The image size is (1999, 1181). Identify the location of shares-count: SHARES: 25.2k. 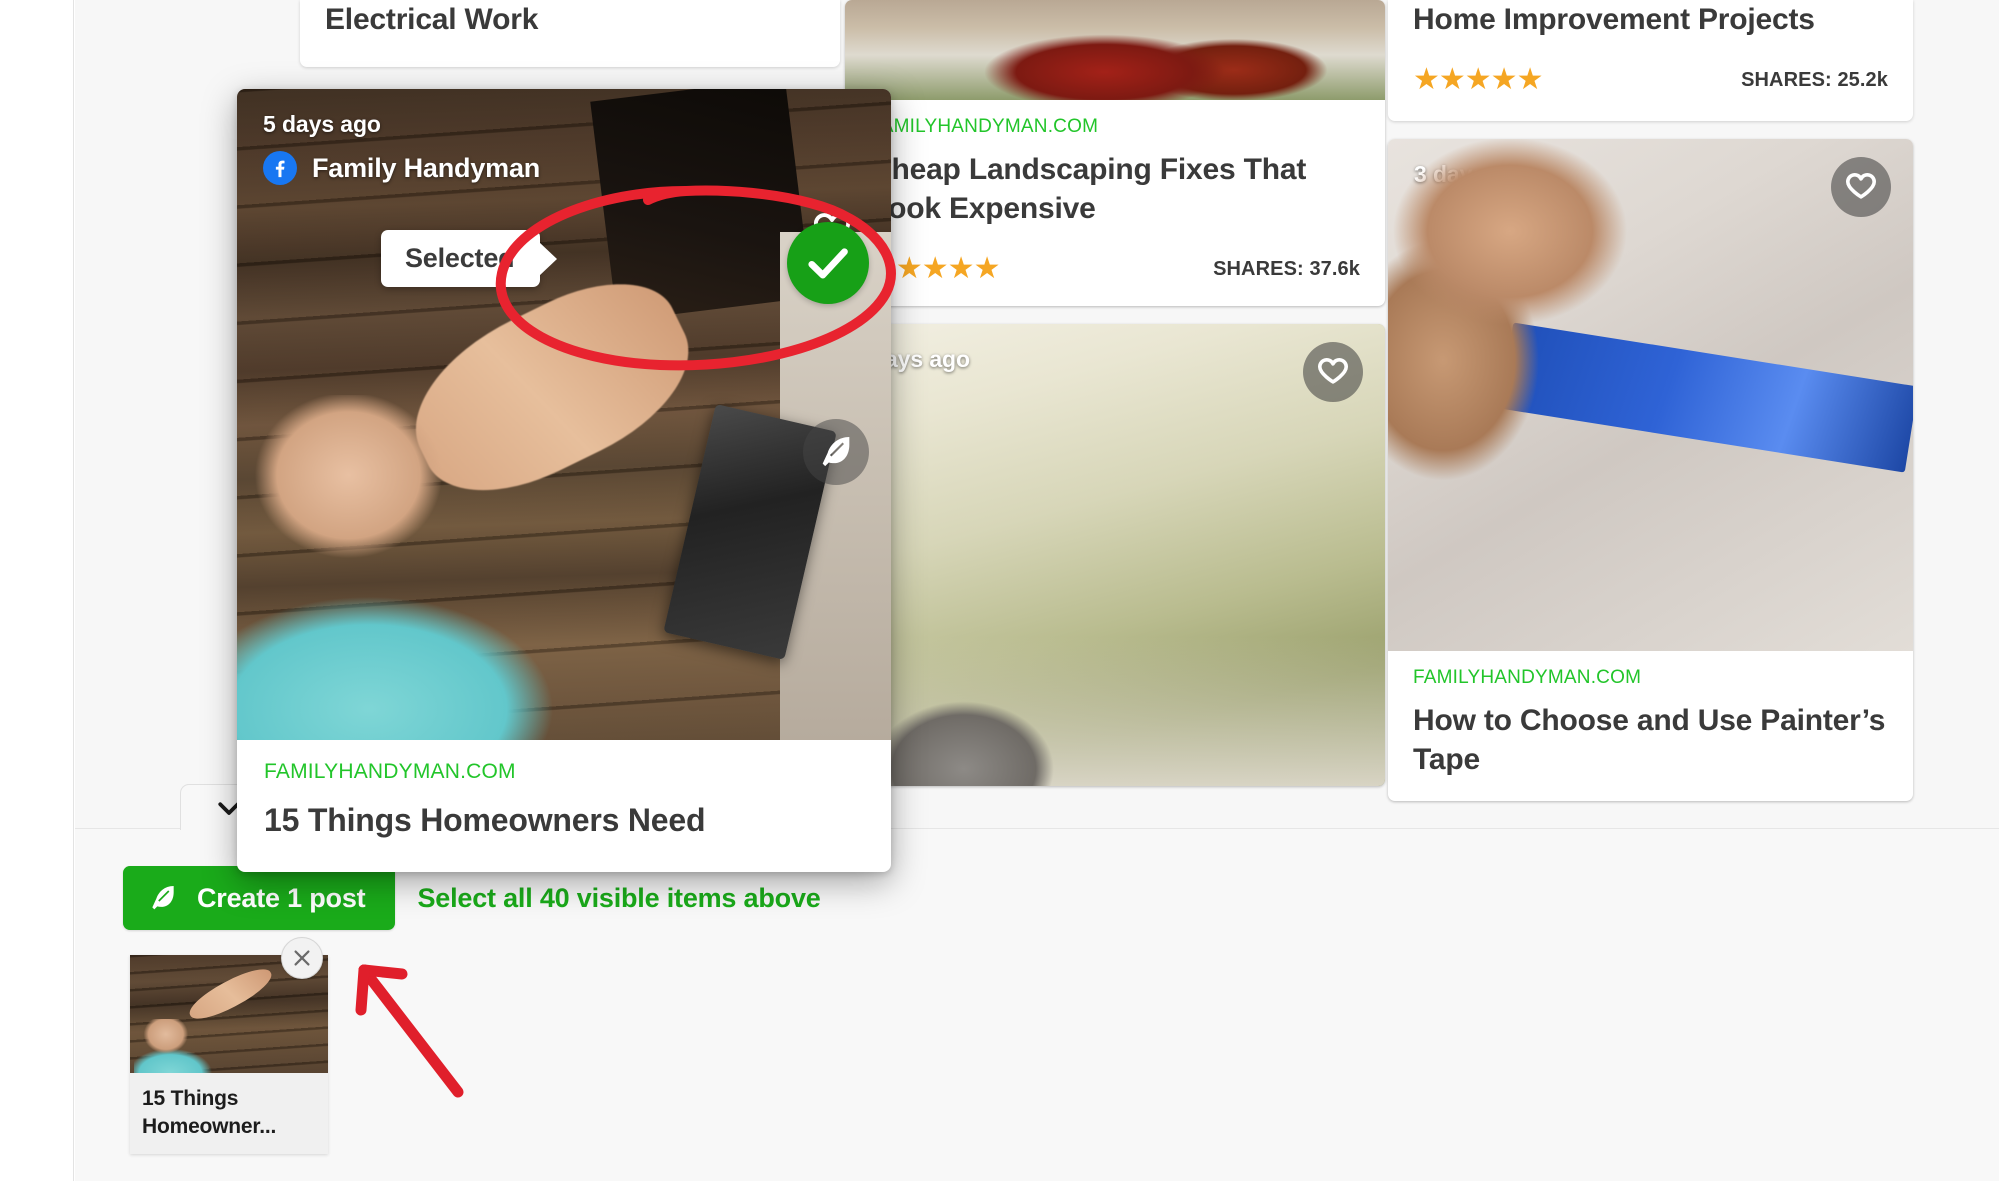
(1814, 79).